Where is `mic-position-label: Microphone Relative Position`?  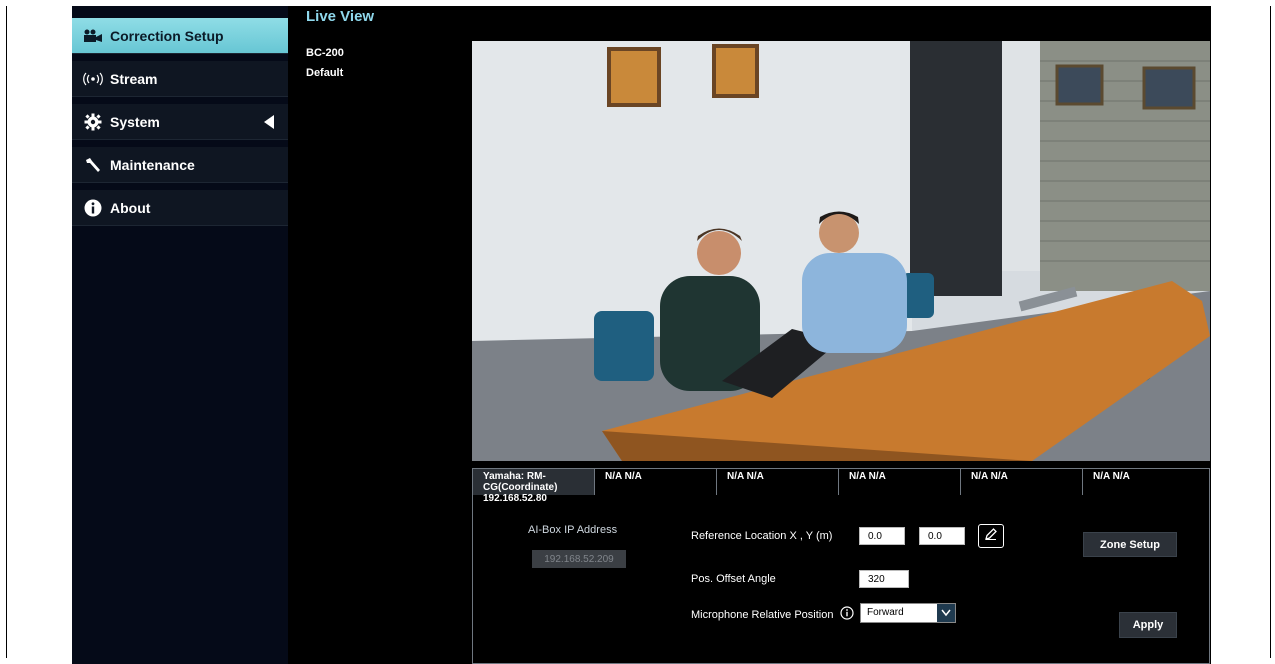
mic-position-label: Microphone Relative Position is located at coordinates (762, 615).